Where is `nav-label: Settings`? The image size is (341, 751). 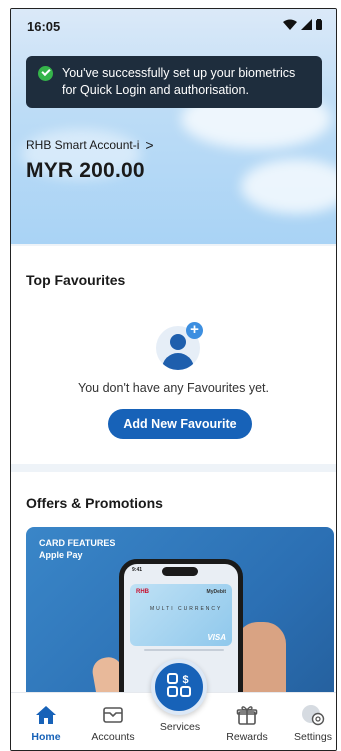 nav-label: Settings is located at coordinates (313, 737).